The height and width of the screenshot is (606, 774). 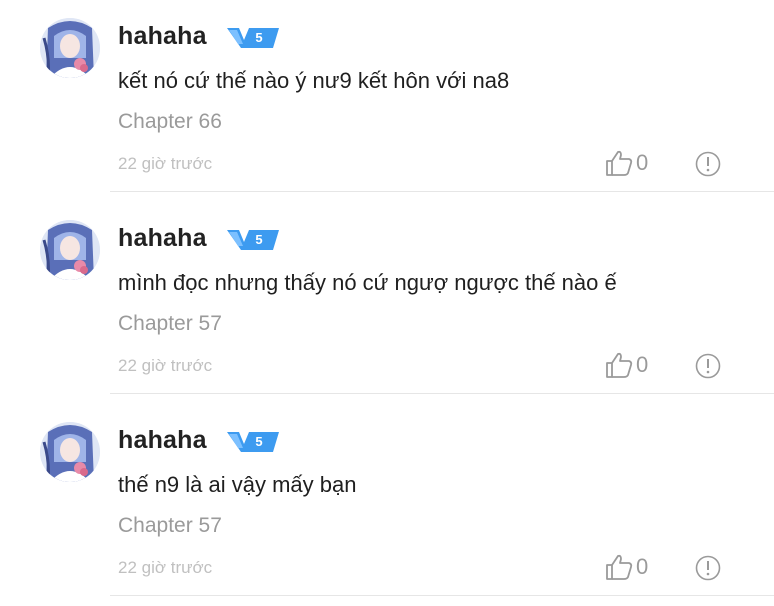 I want to click on comment-text: thế n9 là ai vậy mấy bạn, so click(x=237, y=484).